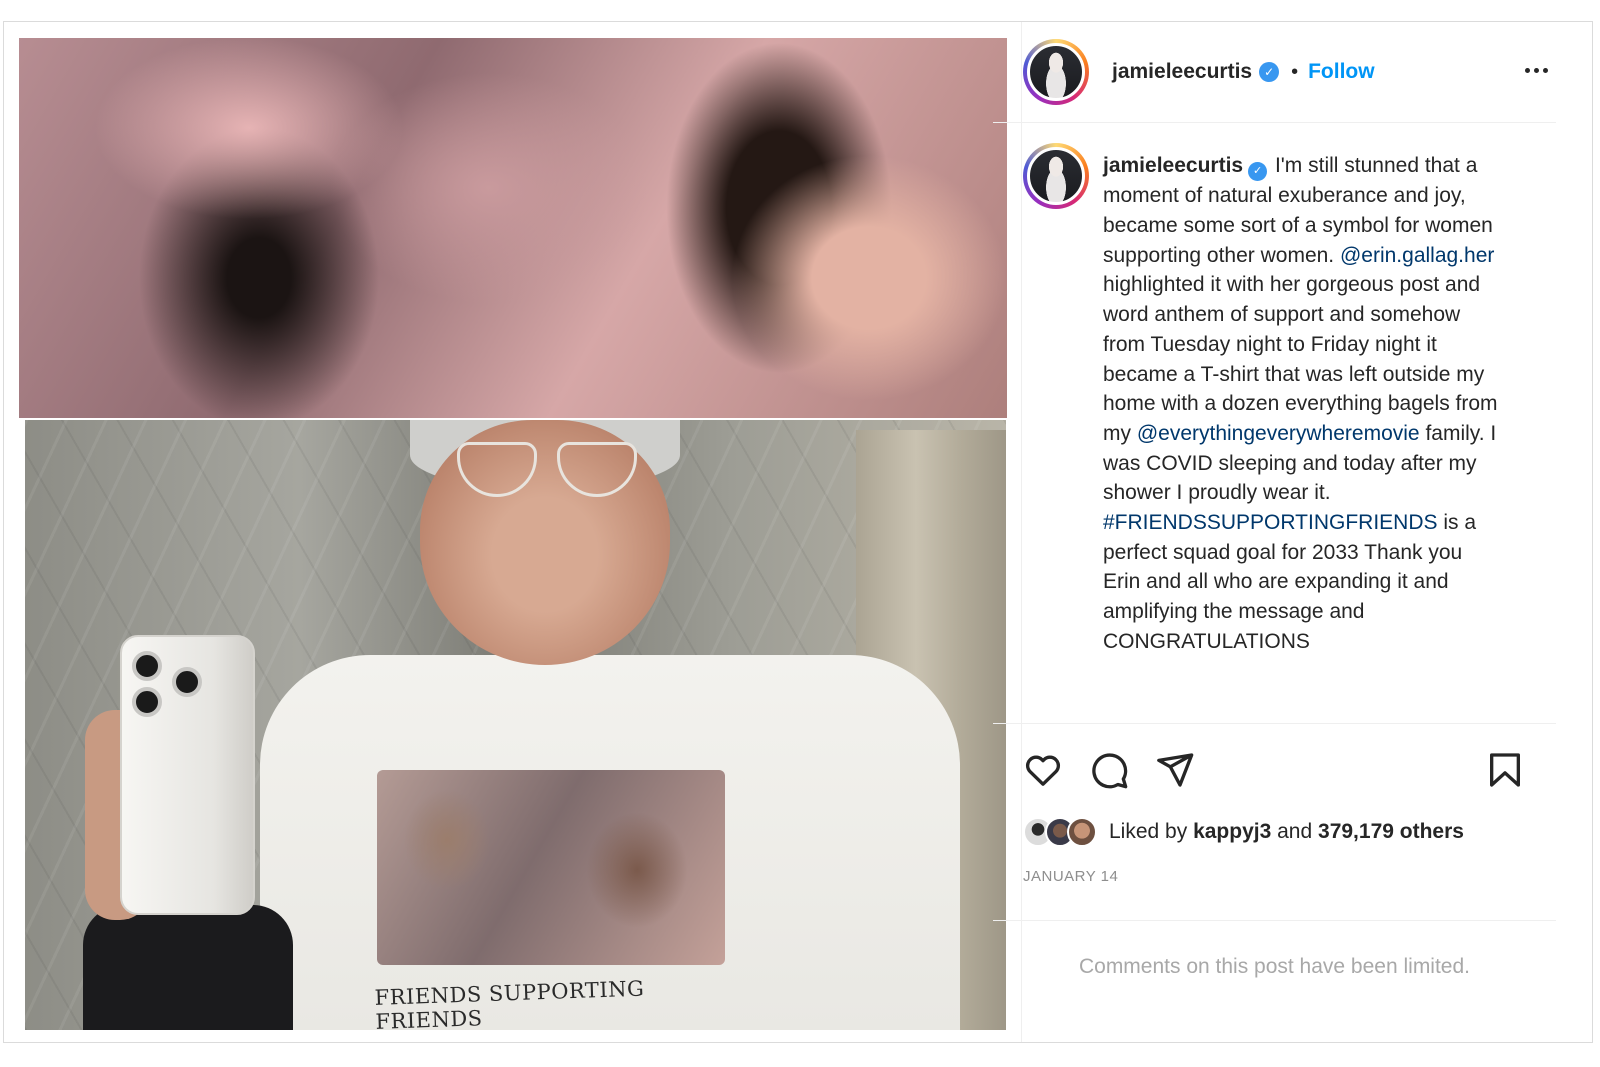  Describe the element at coordinates (551, 867) in the screenshot. I see `shirt-print-image` at that location.